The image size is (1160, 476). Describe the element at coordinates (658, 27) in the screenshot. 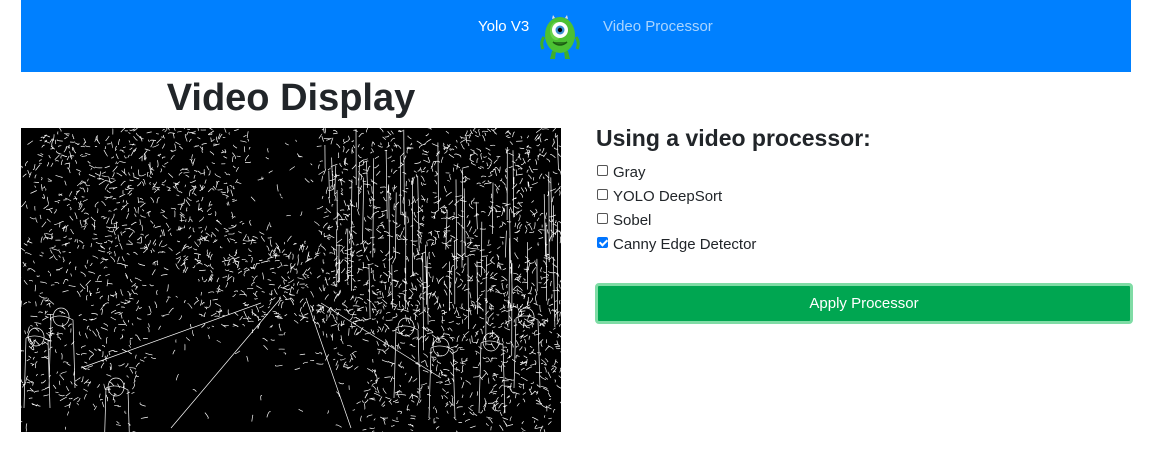

I see `video-processor-link: Video Processor` at that location.